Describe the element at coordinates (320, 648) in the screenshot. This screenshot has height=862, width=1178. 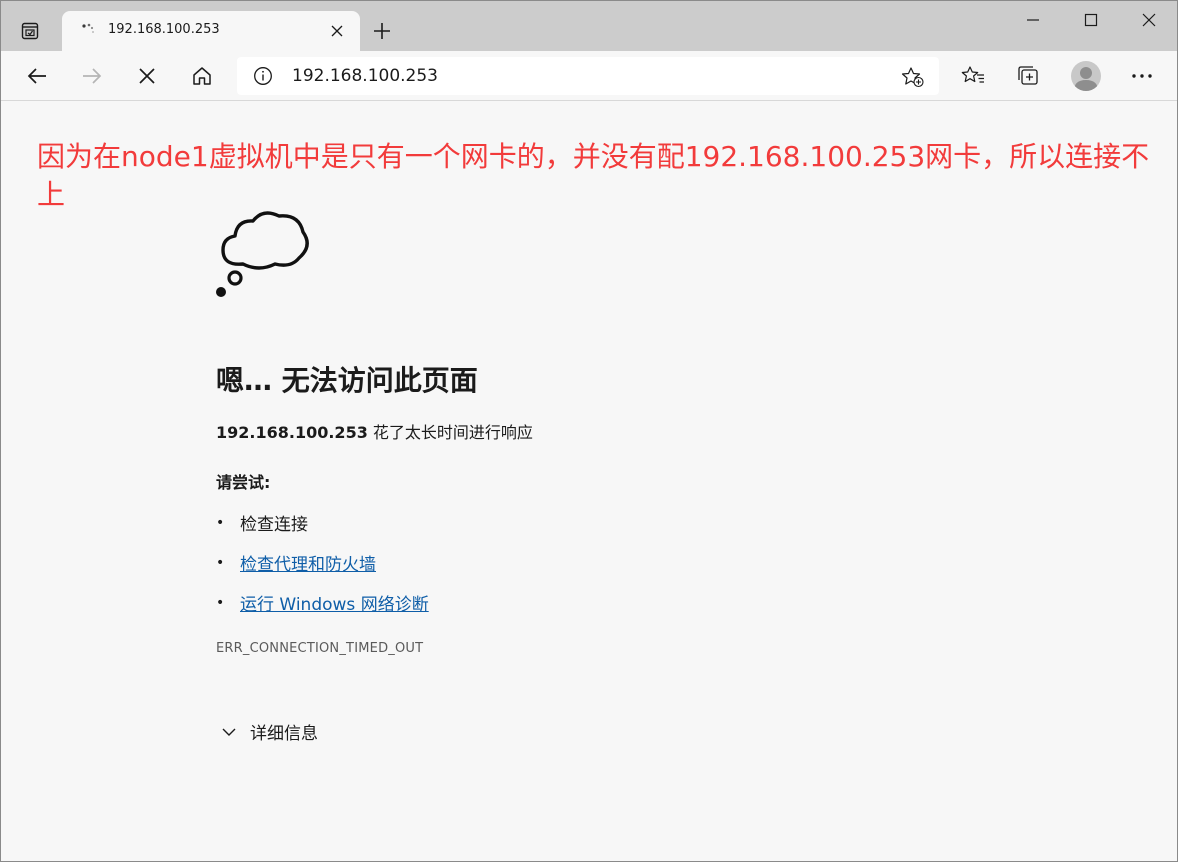
I see `error-code: ERR_CONNECTION_TIMED_OUT` at that location.